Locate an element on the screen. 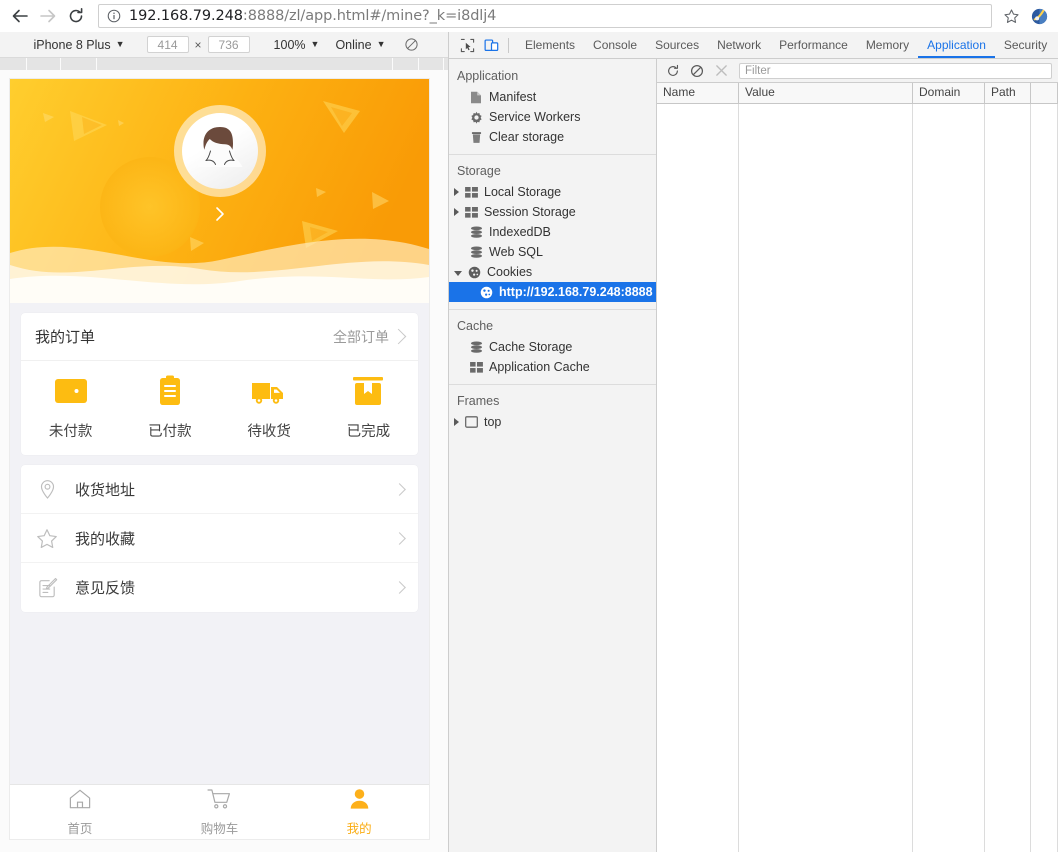 The image size is (1058, 852). tab-mine: 我的 is located at coordinates (359, 812).